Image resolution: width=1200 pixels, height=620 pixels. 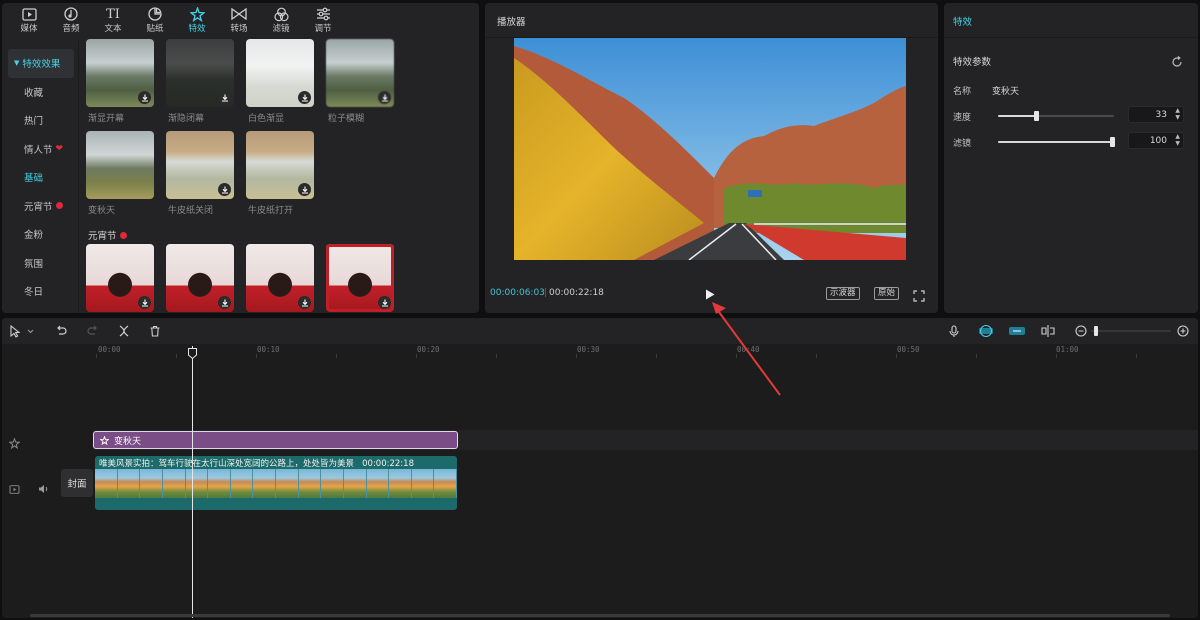 What do you see at coordinates (200, 173) in the screenshot?
I see `effect-card: 牛皮纸关闭` at bounding box center [200, 173].